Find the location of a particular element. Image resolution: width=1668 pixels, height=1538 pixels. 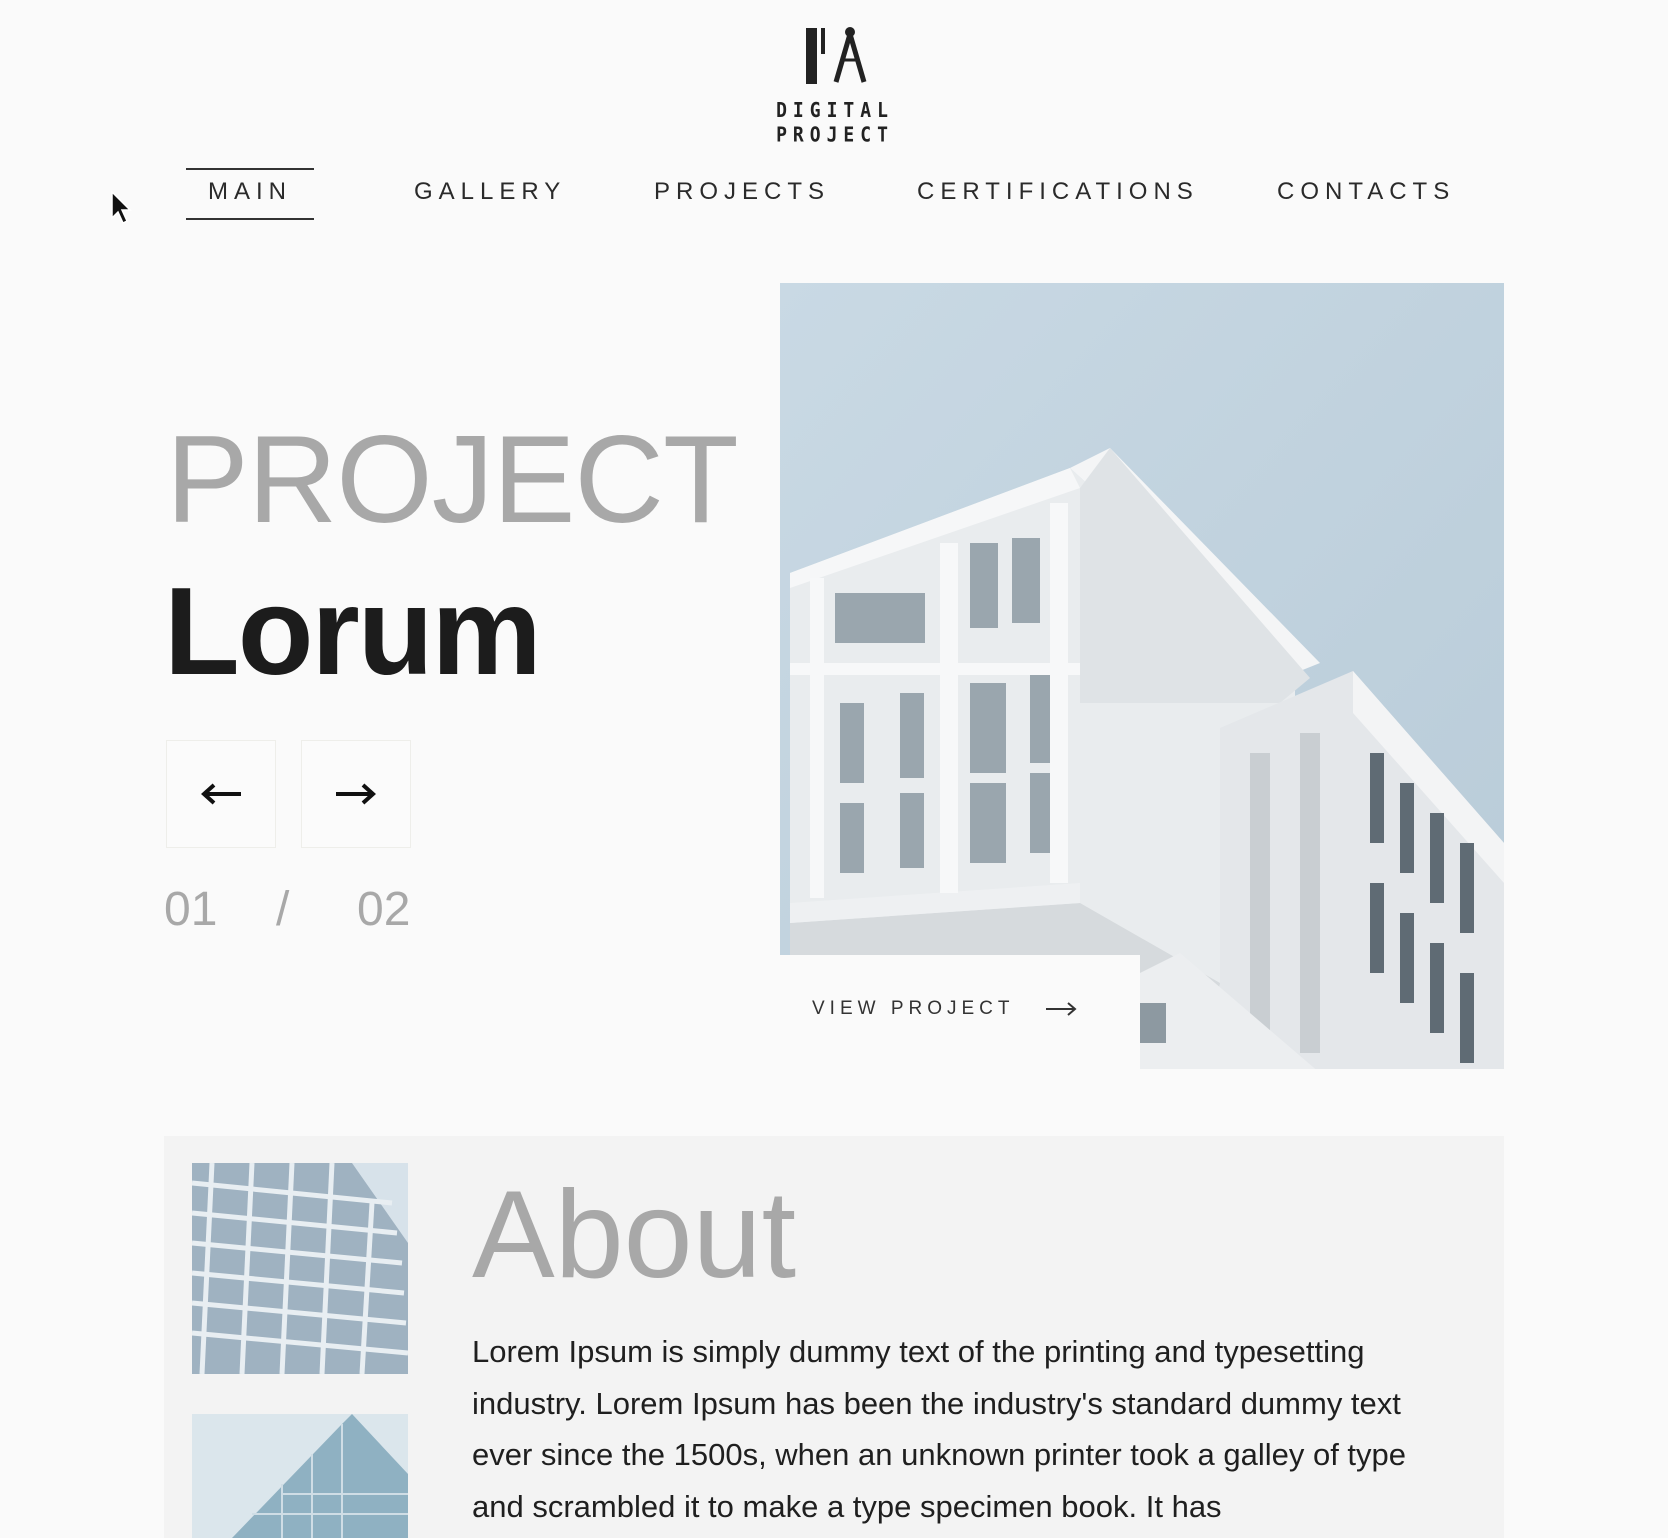

compass-logo-icon is located at coordinates (836, 55).